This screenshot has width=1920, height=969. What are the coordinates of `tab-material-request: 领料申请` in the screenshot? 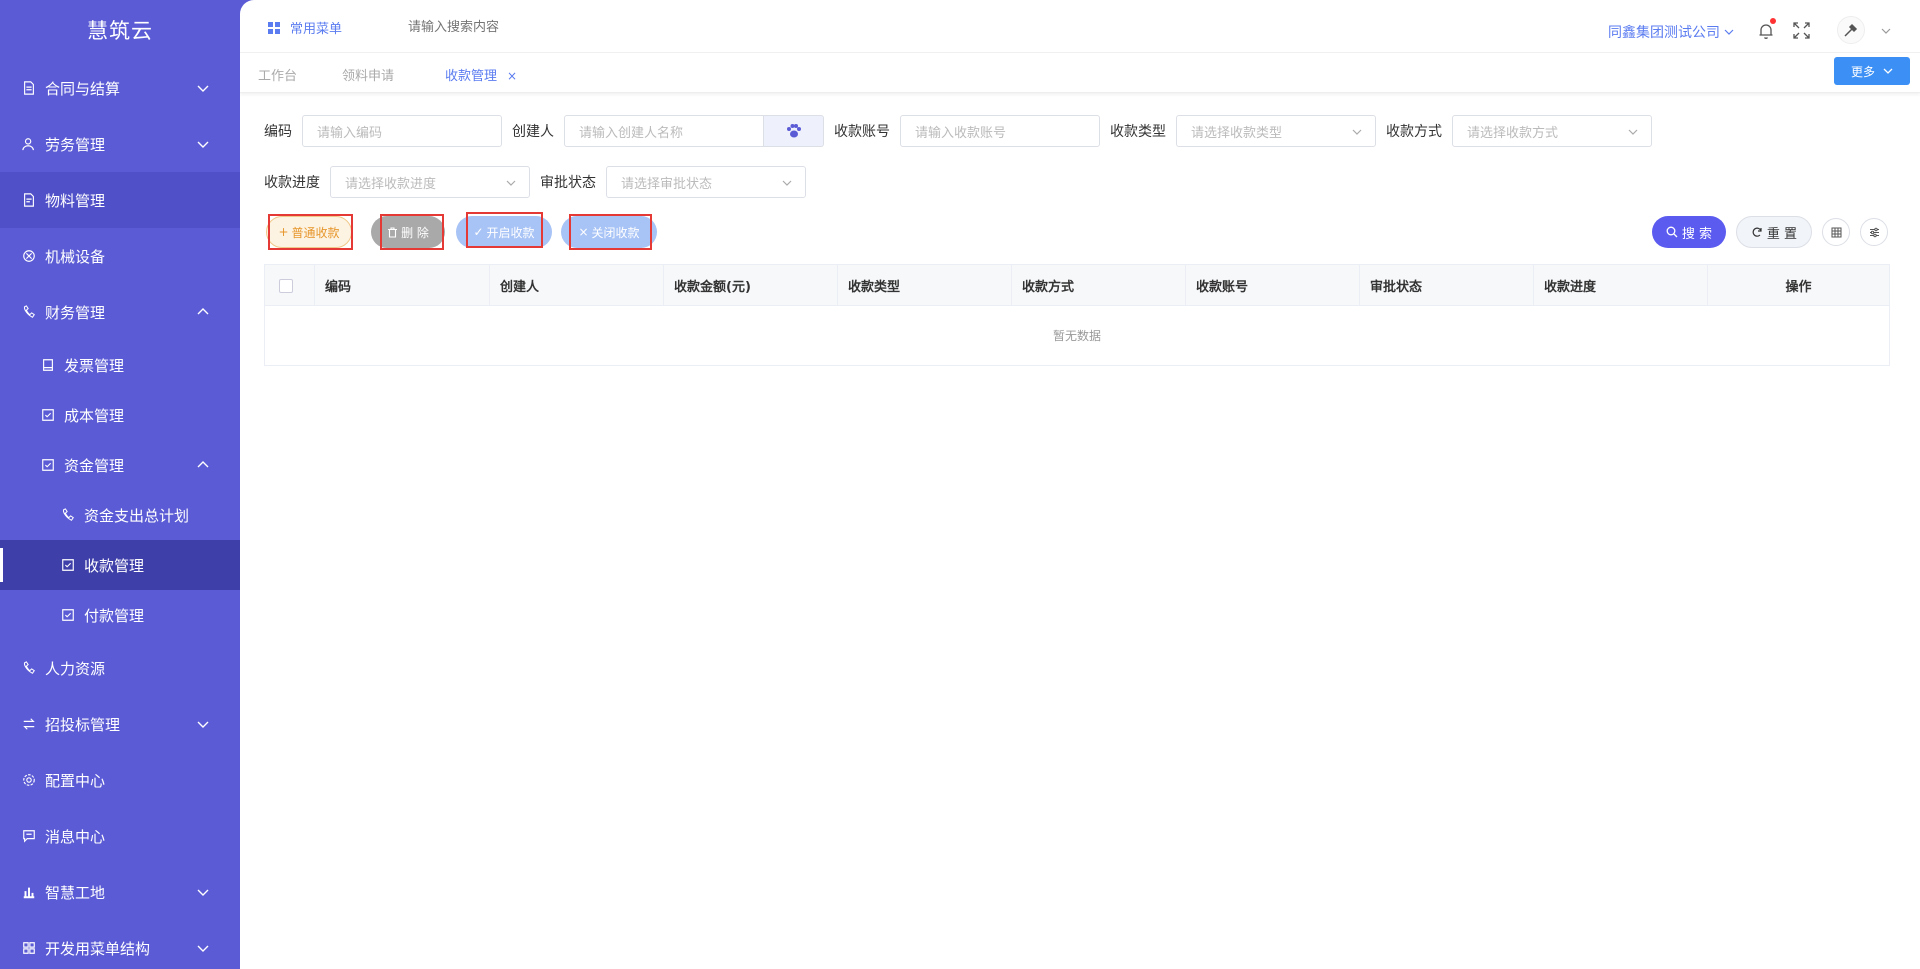 It's located at (368, 74).